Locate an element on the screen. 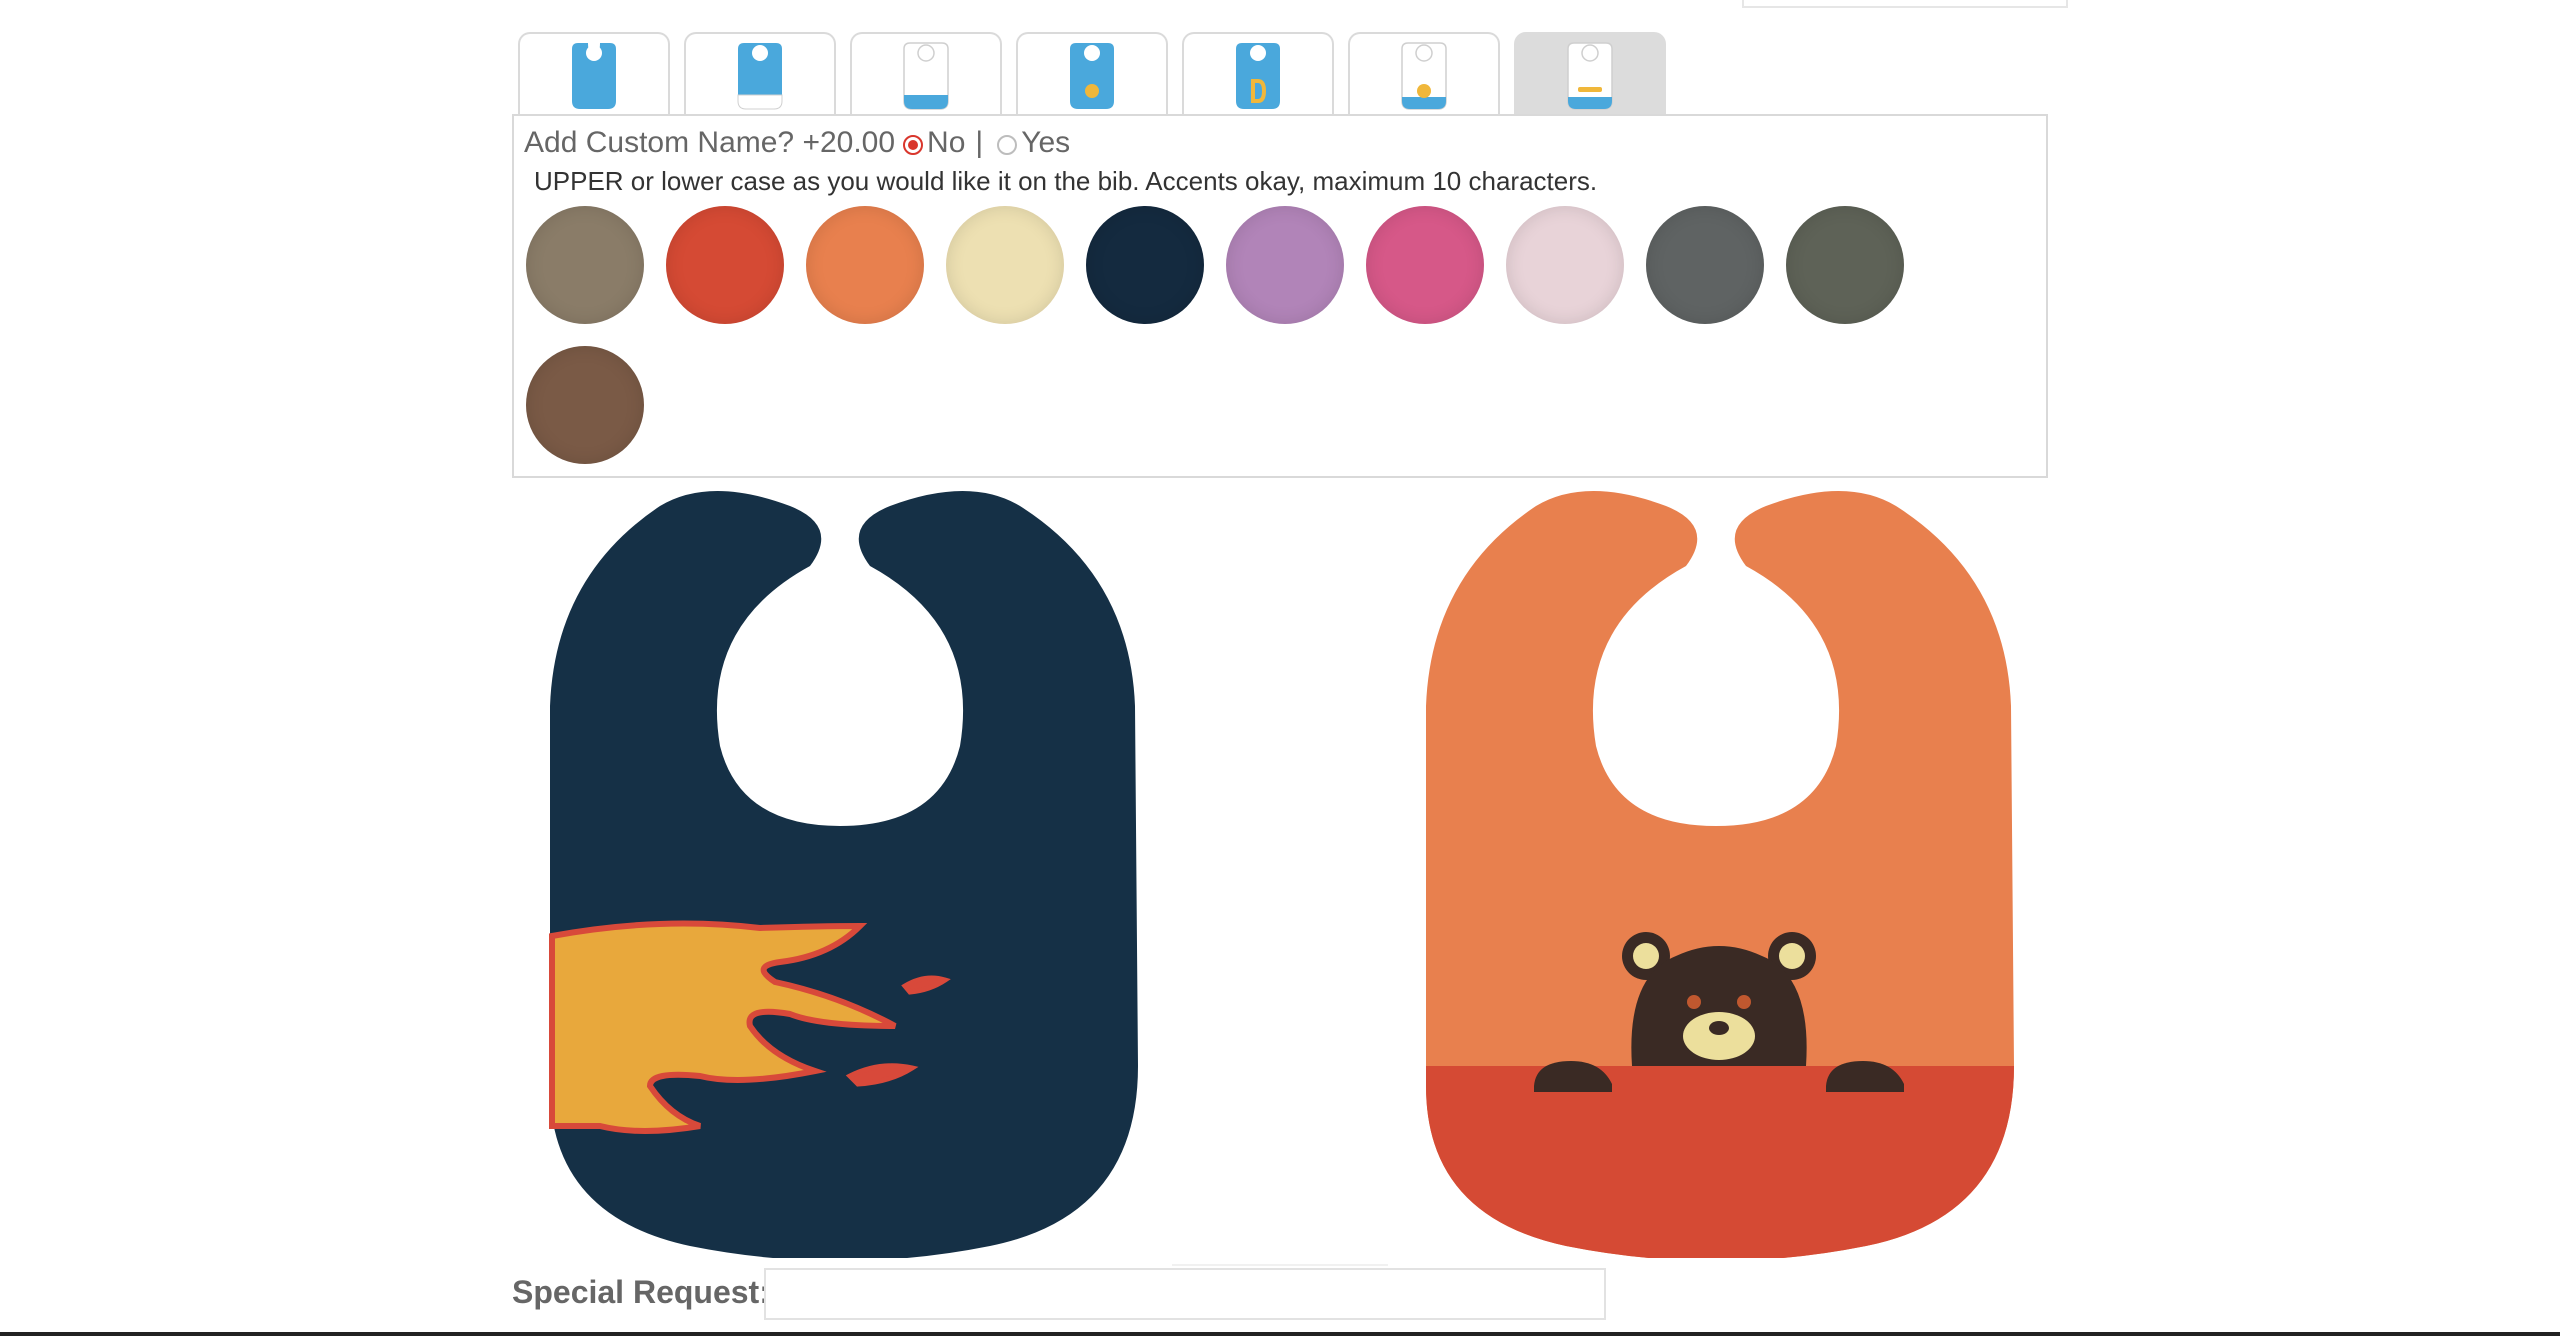  bib-blue-letter-d-icon is located at coordinates (1258, 76).